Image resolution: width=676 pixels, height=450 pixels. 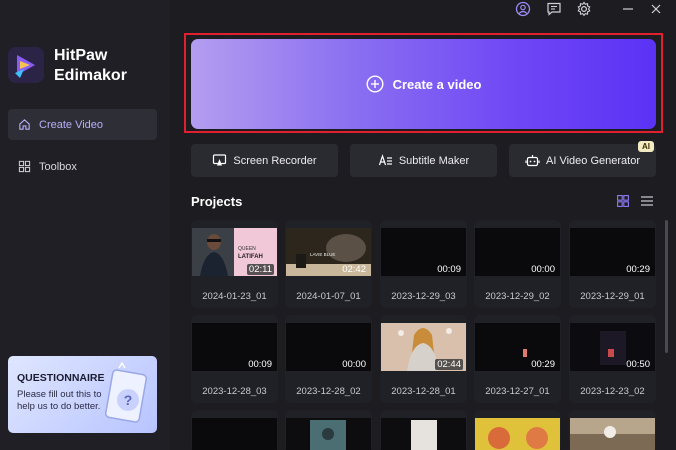 What do you see at coordinates (71, 124) in the screenshot?
I see `sidebar-item-label: Create Video` at bounding box center [71, 124].